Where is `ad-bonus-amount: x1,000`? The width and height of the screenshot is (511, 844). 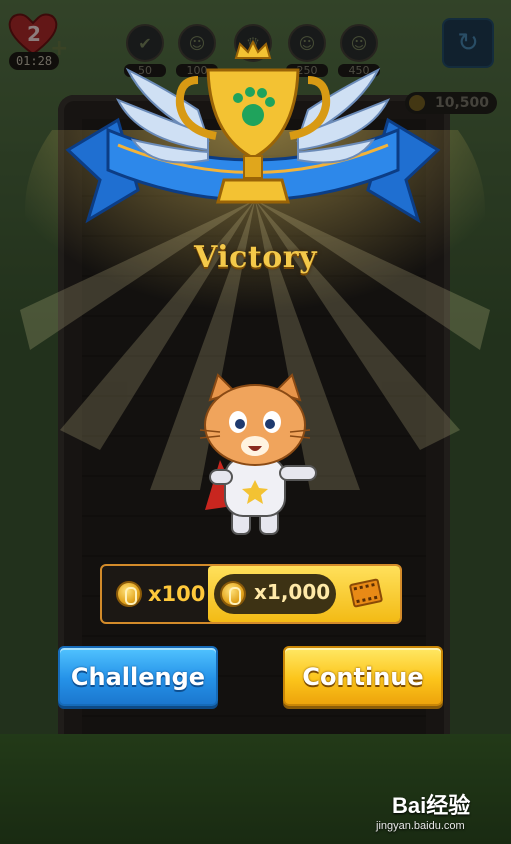 ad-bonus-amount: x1,000 is located at coordinates (292, 592).